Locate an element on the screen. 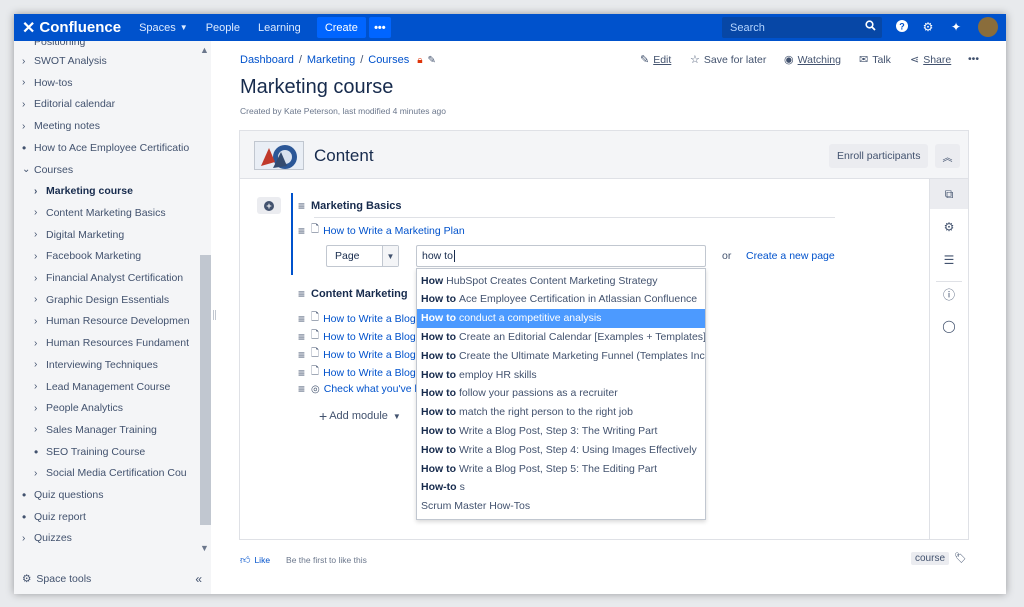 This screenshot has width=1024, height=607. breadcrumb-courses: Courses is located at coordinates (388, 60).